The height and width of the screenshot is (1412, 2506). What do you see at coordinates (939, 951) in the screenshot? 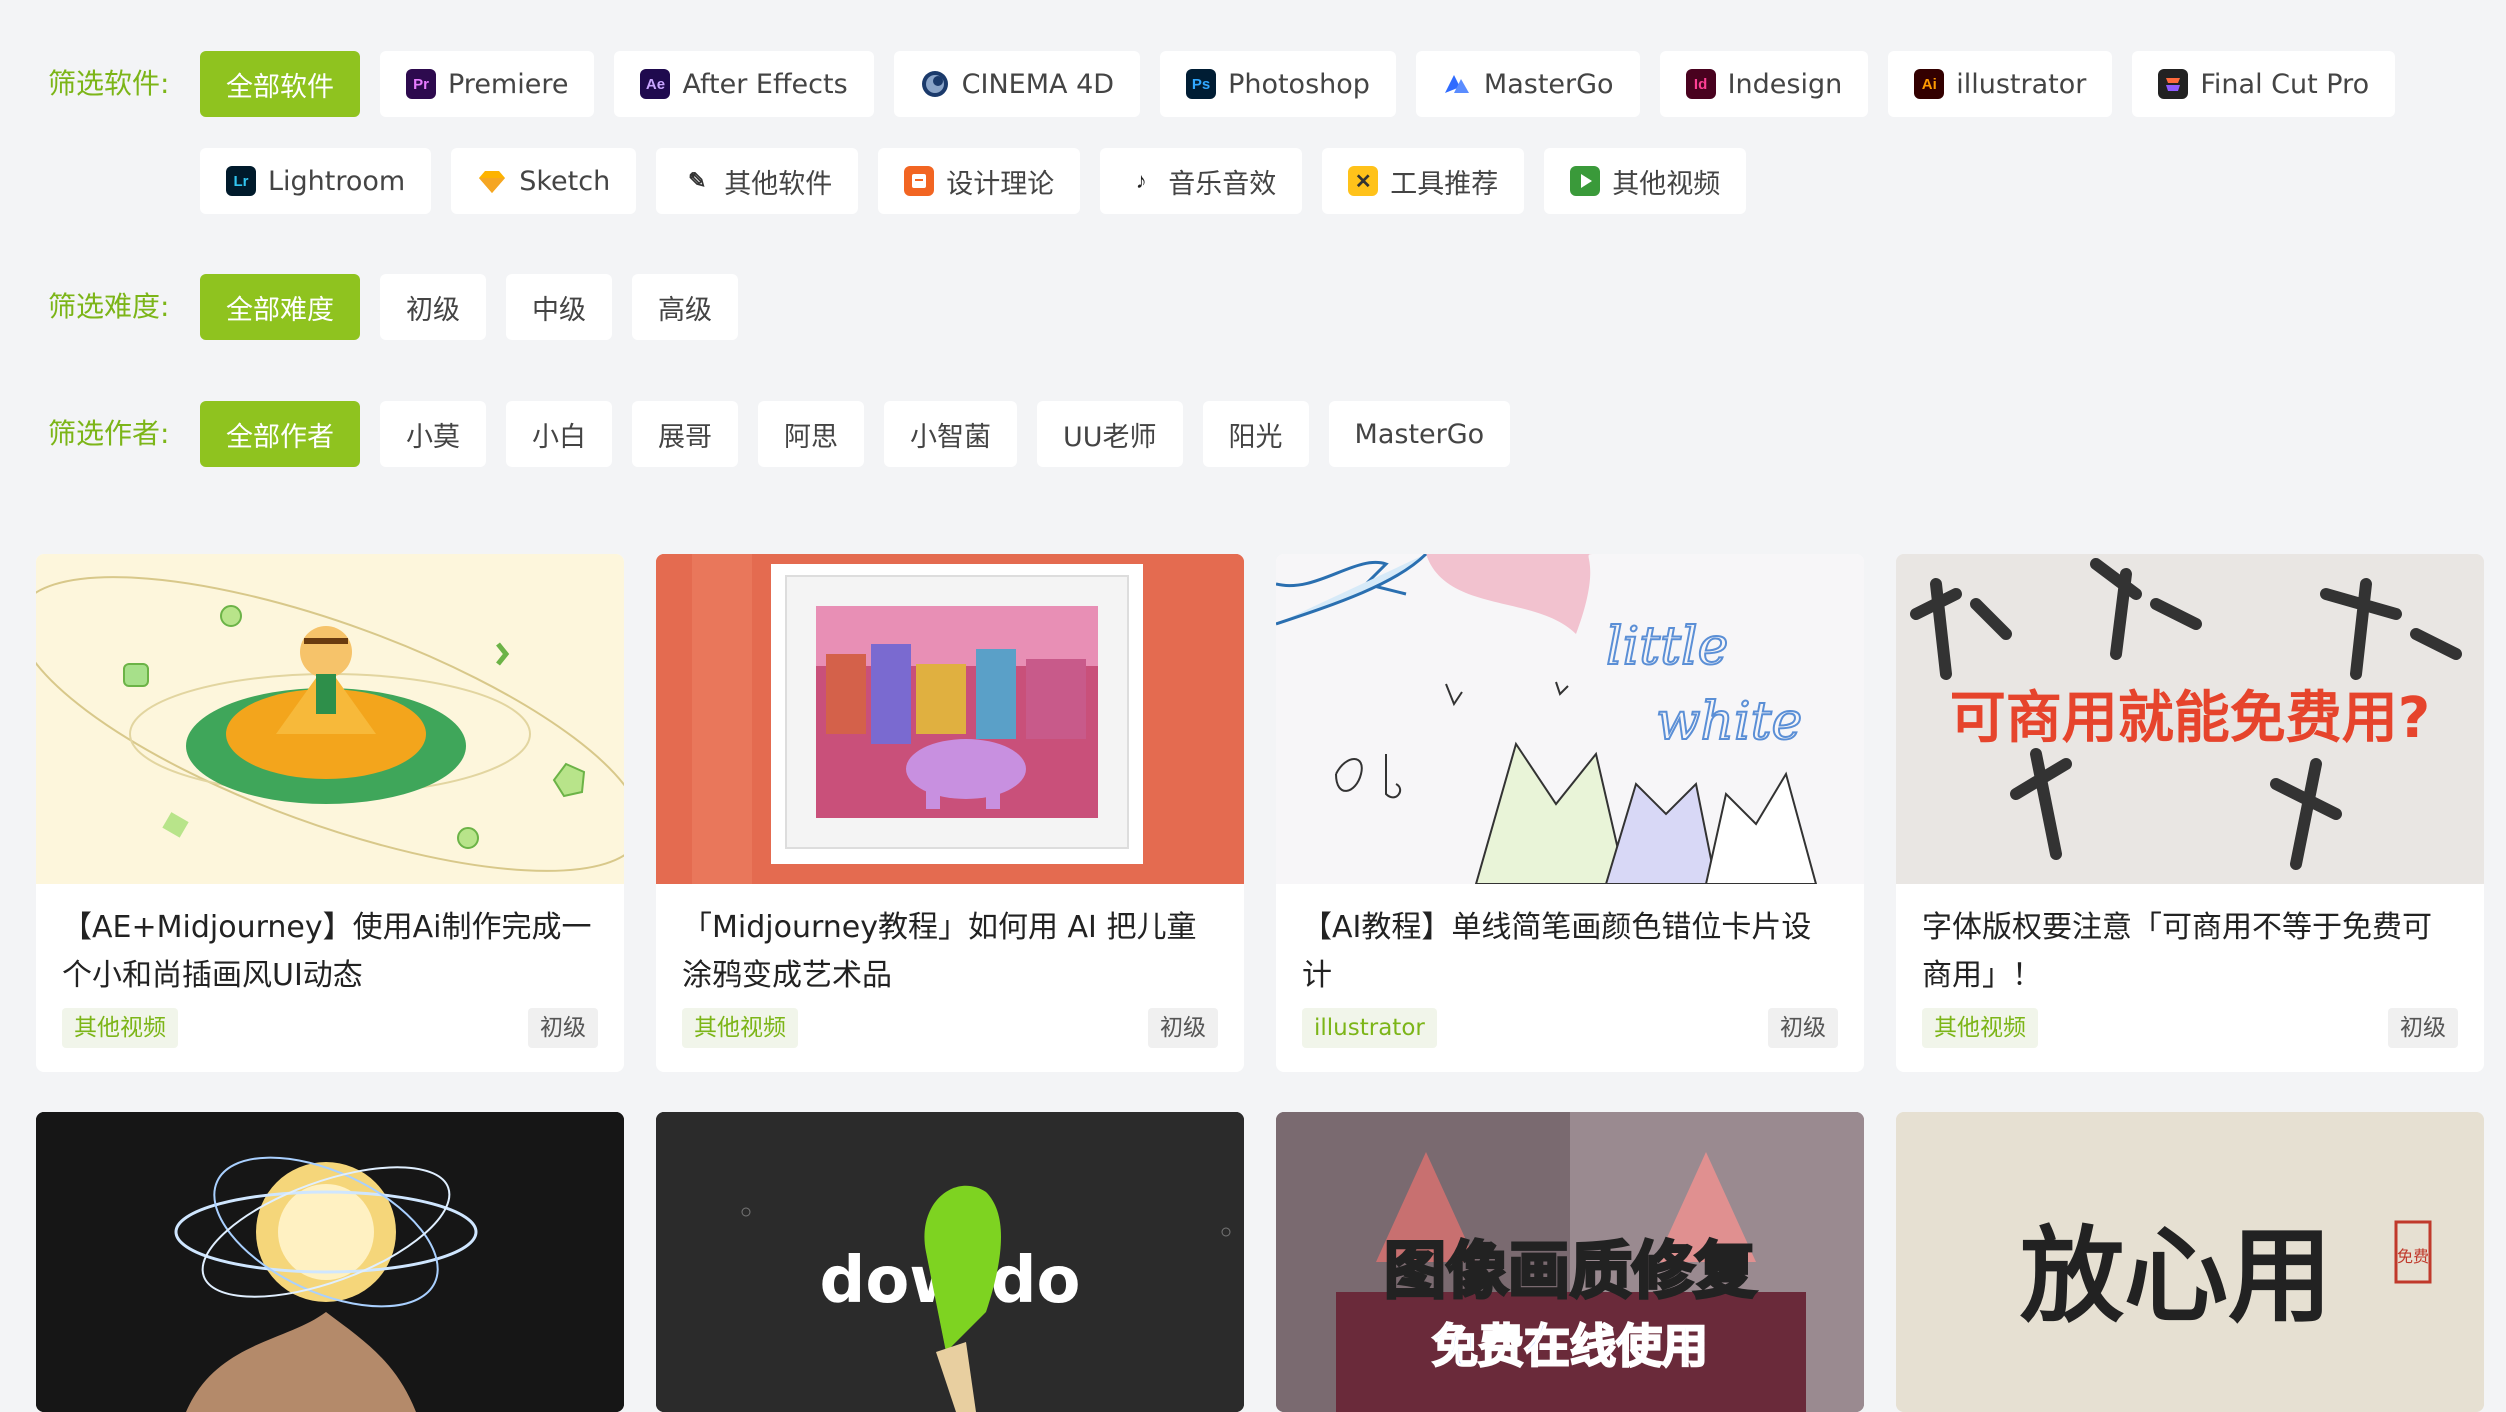
I see `card-title: 「Midjourney教程」如何用 AI 把儿童涂鸦变成艺术品` at bounding box center [939, 951].